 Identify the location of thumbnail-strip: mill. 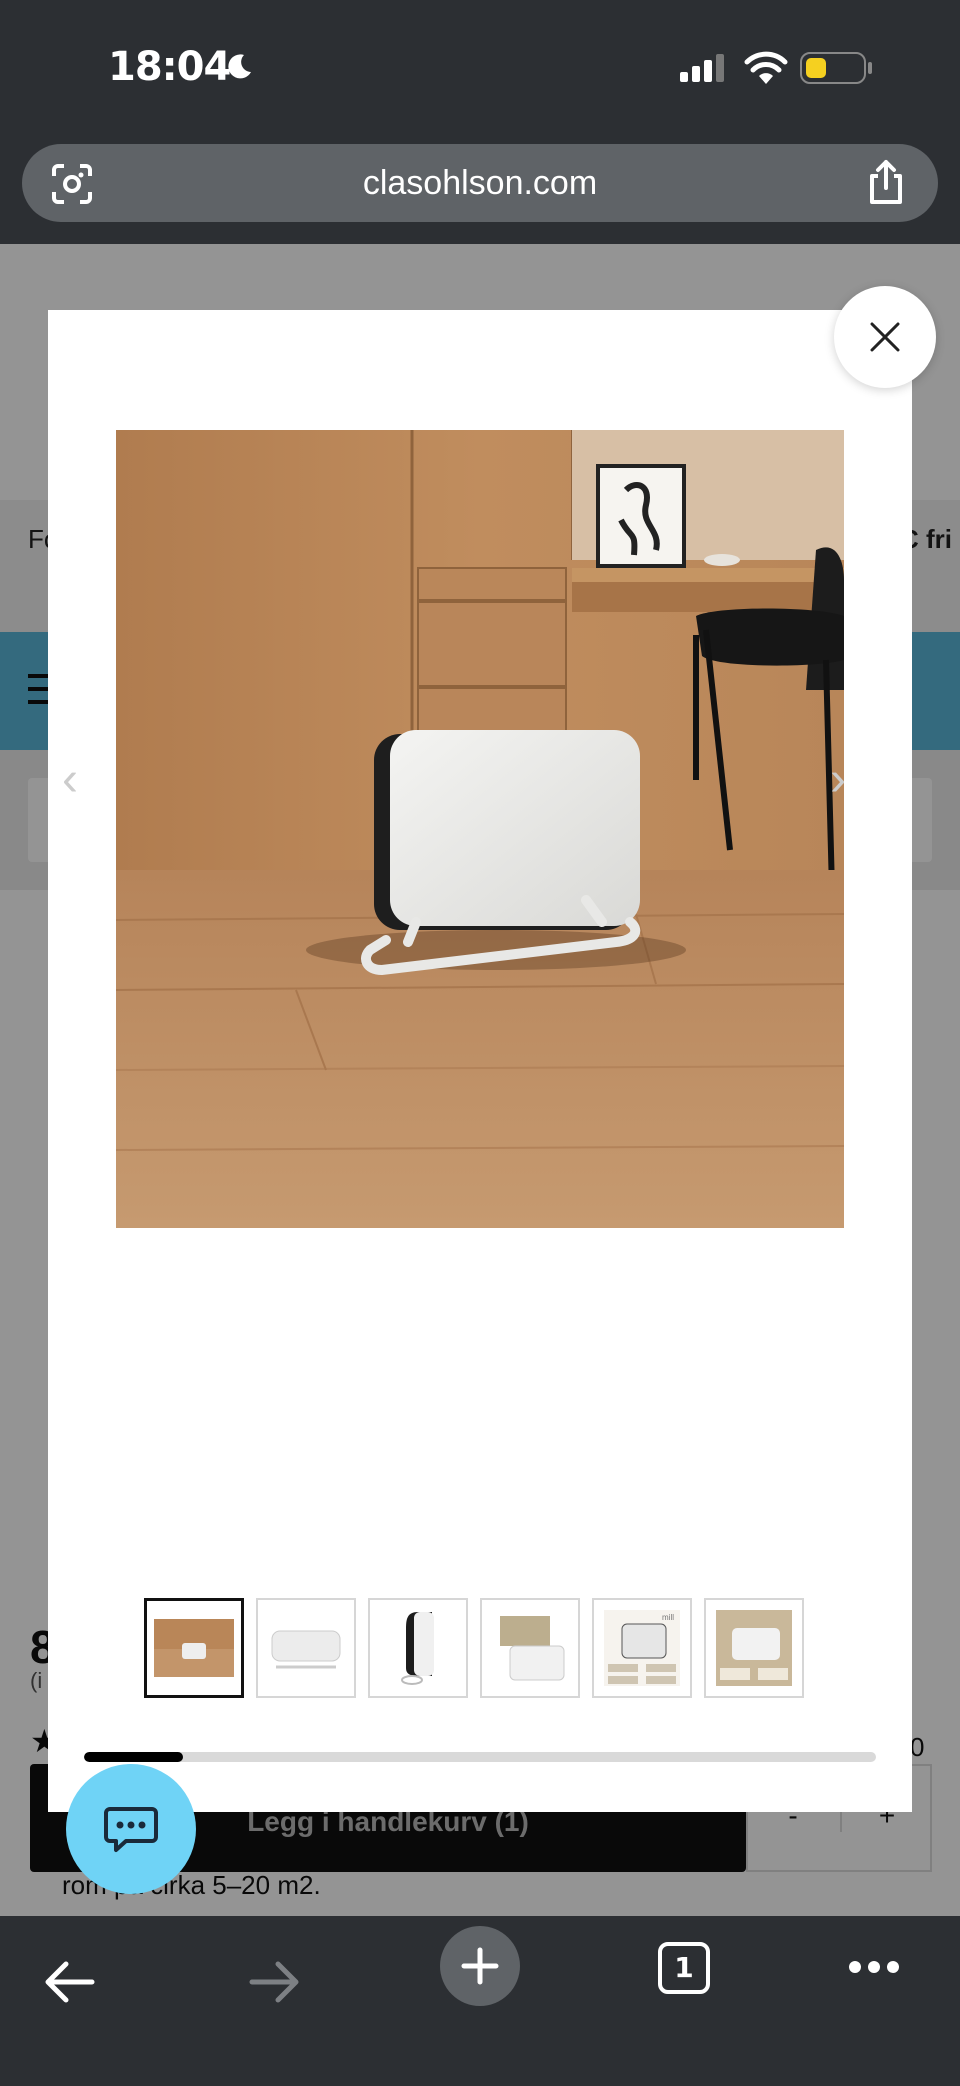
(474, 1648).